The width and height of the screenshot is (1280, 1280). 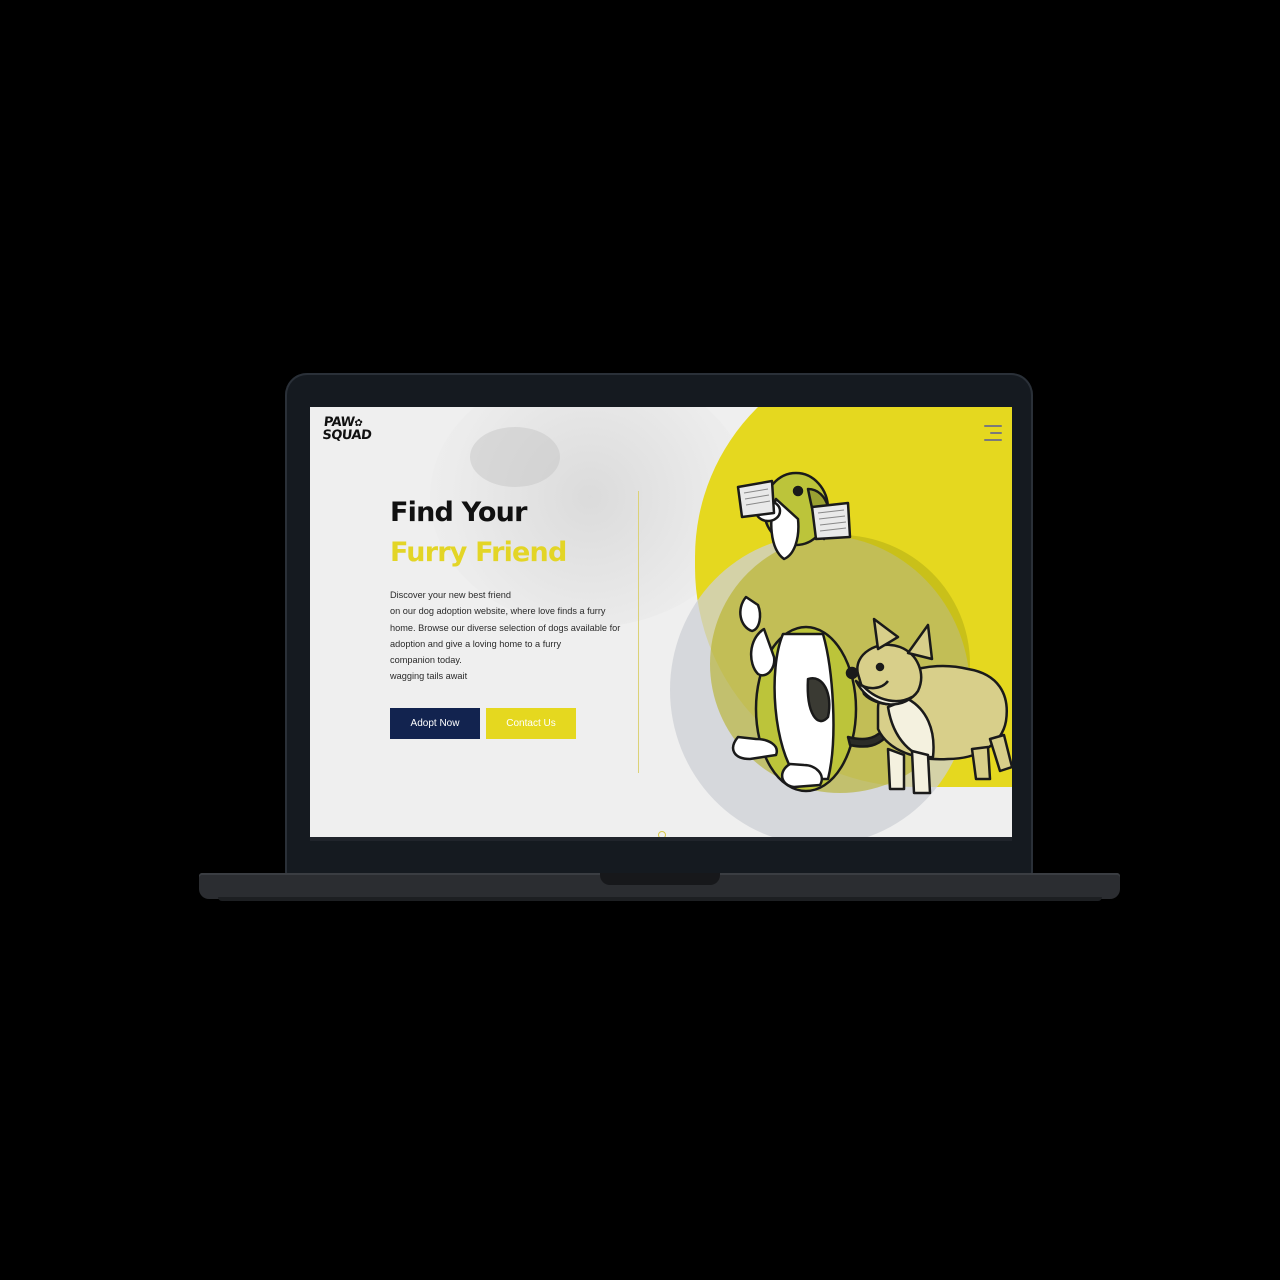 What do you see at coordinates (347, 435) in the screenshot?
I see `logo-word-squad: SQUAD` at bounding box center [347, 435].